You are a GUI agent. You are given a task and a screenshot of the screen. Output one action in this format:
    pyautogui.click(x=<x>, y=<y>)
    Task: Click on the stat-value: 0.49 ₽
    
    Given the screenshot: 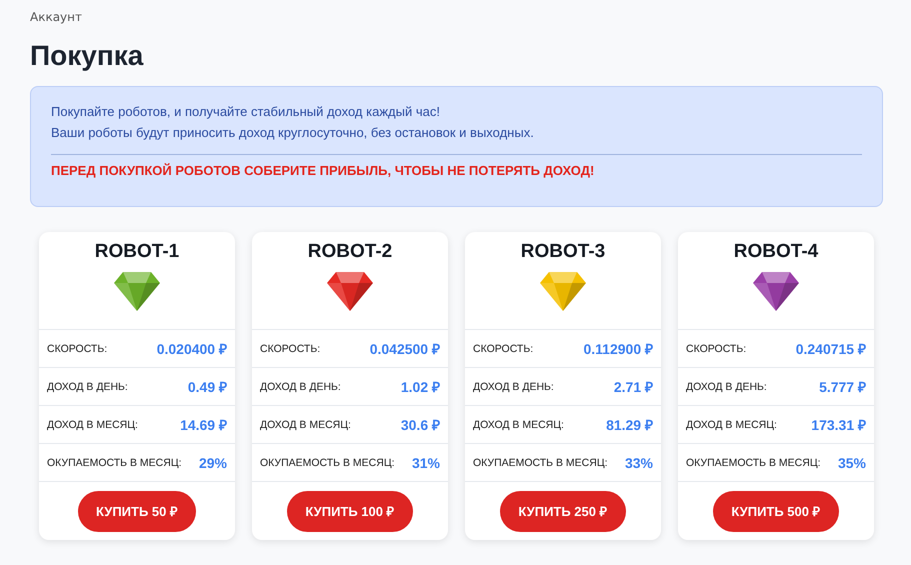 What is the action you would take?
    pyautogui.click(x=207, y=387)
    